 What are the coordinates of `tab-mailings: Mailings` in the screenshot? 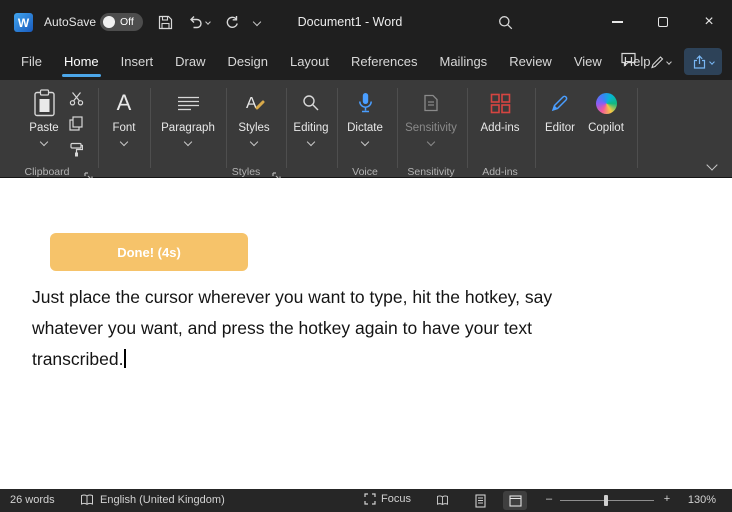 It's located at (464, 62).